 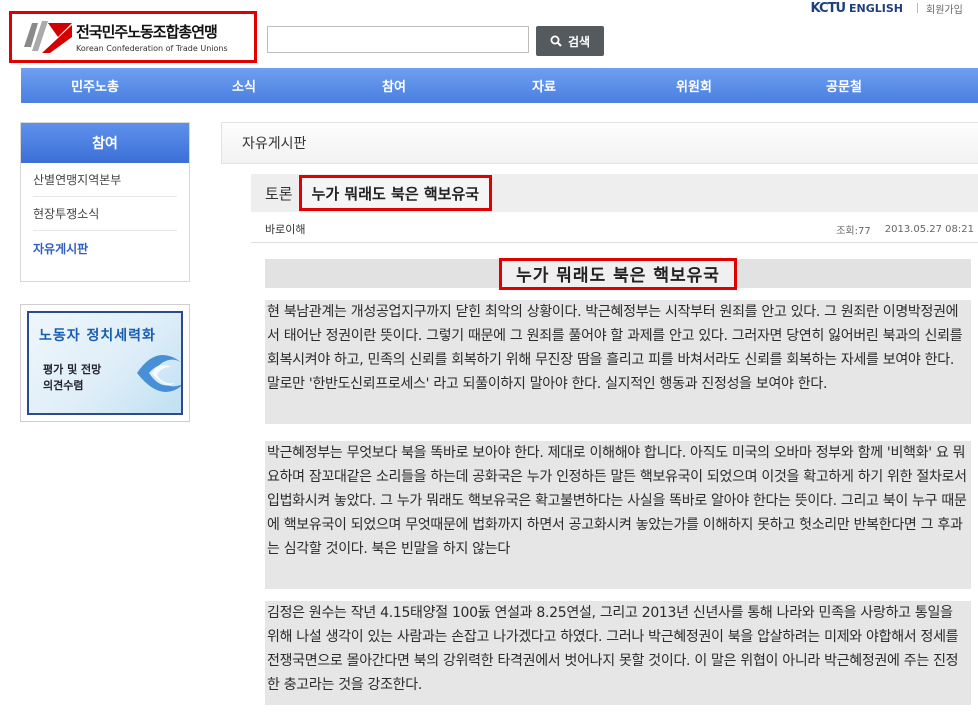 What do you see at coordinates (244, 85) in the screenshot?
I see `nav-item-news: 소식` at bounding box center [244, 85].